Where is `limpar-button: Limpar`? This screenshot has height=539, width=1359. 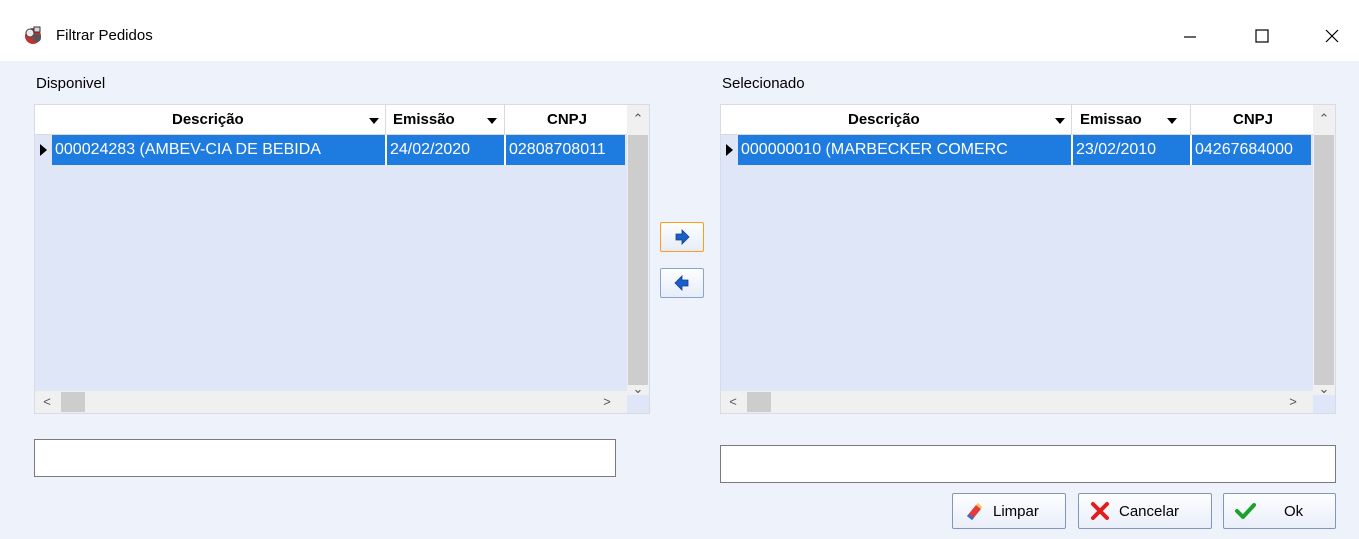 limpar-button: Limpar is located at coordinates (1009, 511).